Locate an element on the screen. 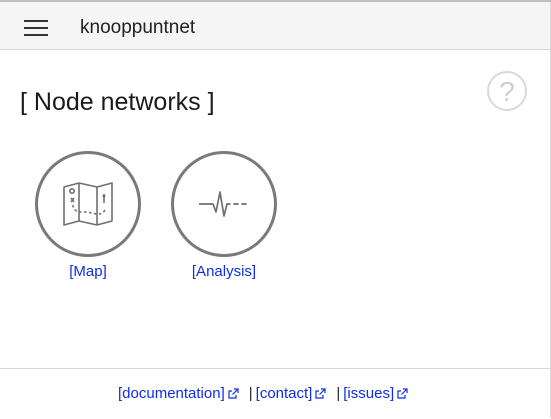 This screenshot has height=419, width=551. help-icon: ? is located at coordinates (507, 91).